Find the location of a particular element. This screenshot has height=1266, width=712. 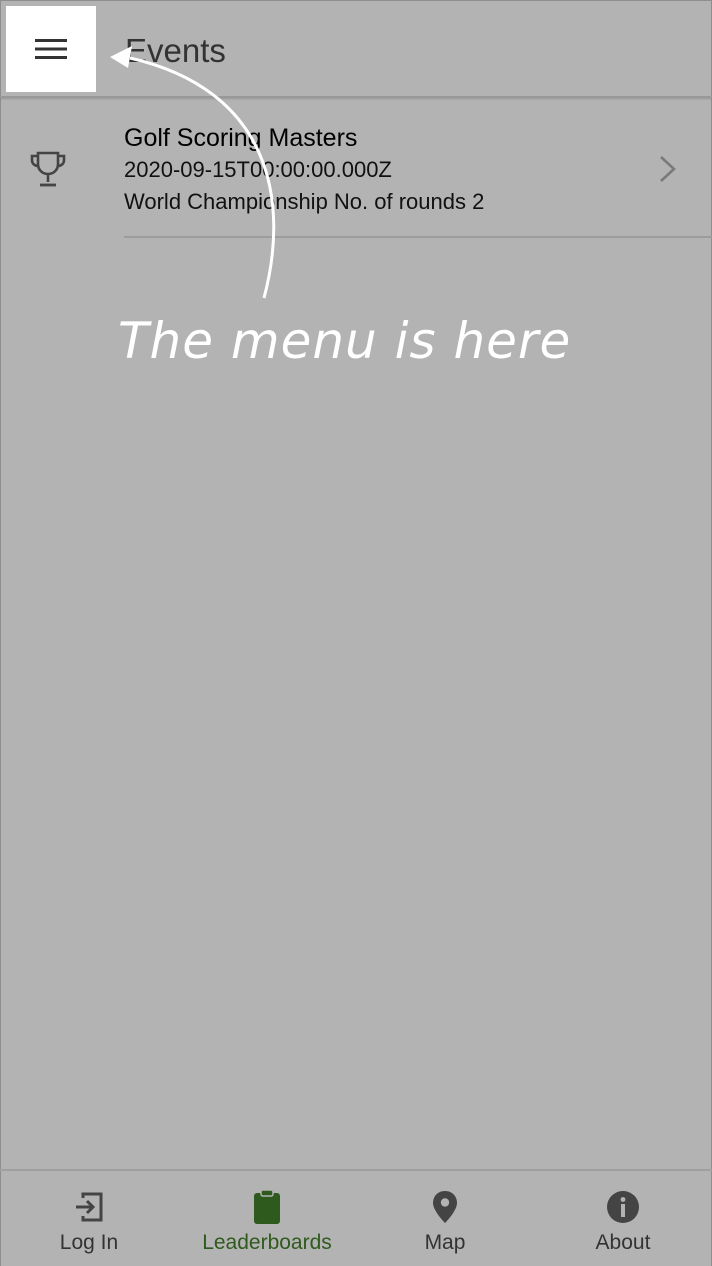

tab-label: Leaderboards is located at coordinates (267, 1242).